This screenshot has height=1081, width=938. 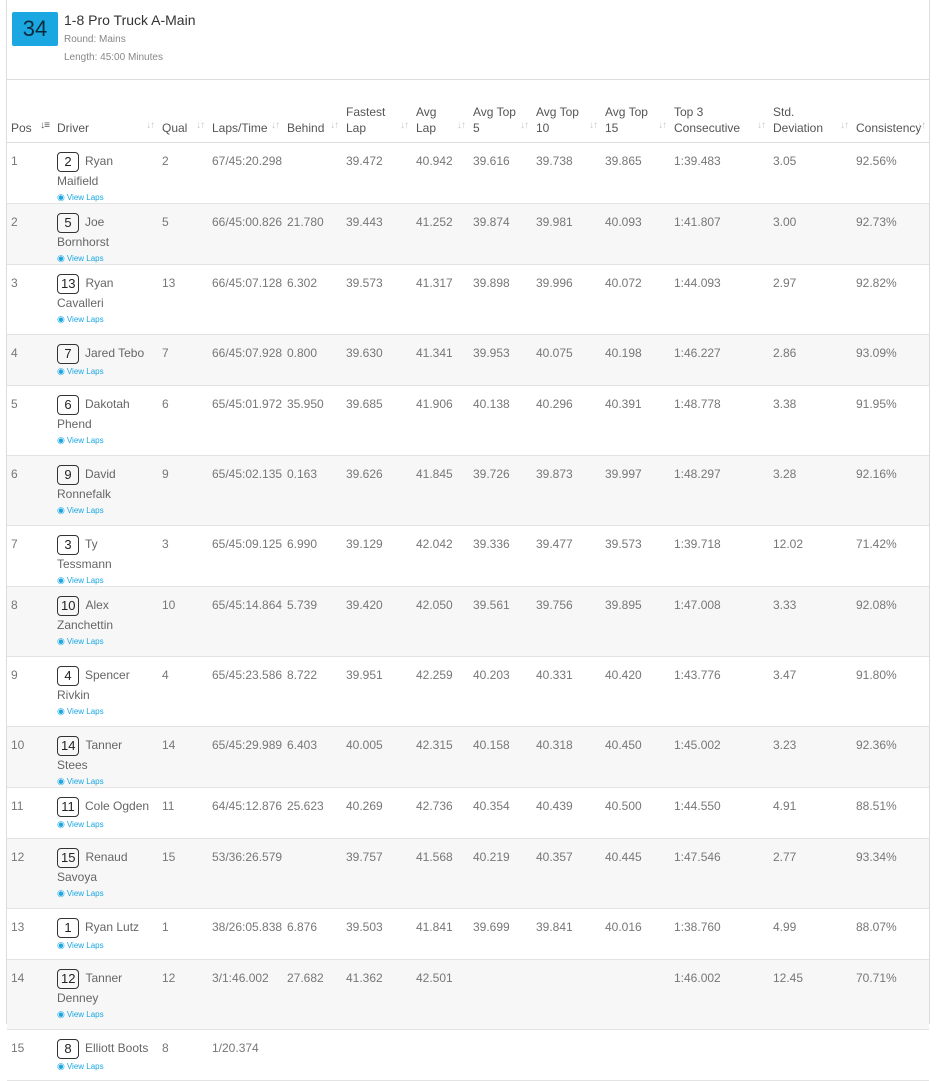 What do you see at coordinates (245, 111) in the screenshot?
I see `col-laps-time: Laps/Time ↓↑` at bounding box center [245, 111].